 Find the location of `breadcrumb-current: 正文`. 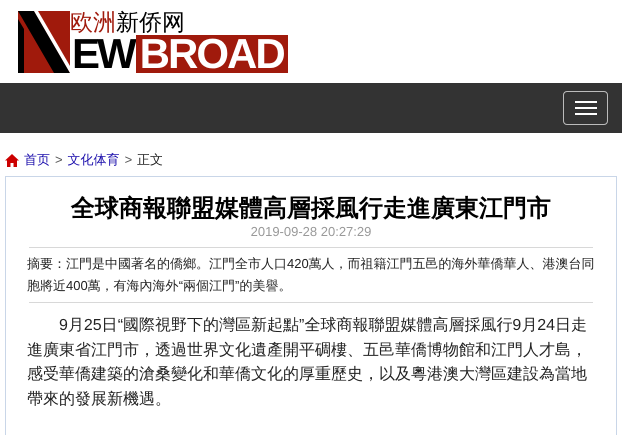

breadcrumb-current: 正文 is located at coordinates (150, 160).